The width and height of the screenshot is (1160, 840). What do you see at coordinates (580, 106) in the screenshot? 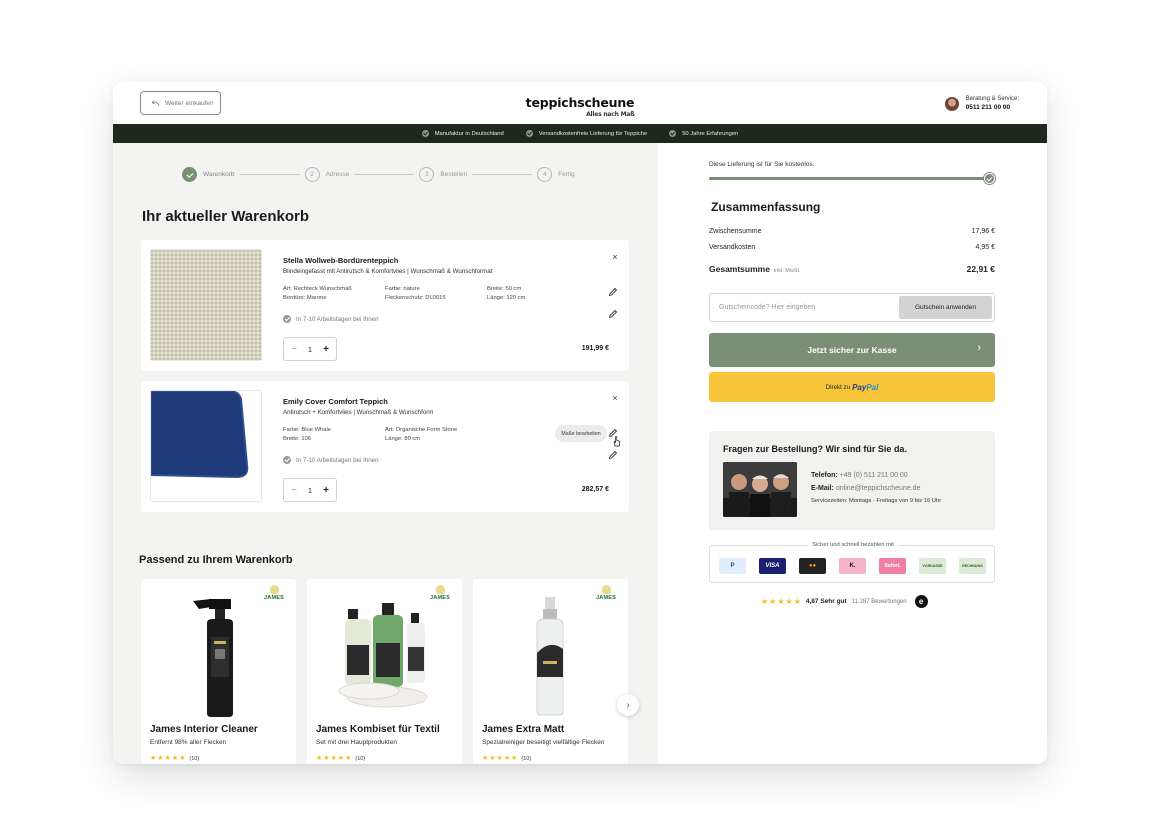
I see `site-logo: teppichscheune Alles nach Maß` at bounding box center [580, 106].